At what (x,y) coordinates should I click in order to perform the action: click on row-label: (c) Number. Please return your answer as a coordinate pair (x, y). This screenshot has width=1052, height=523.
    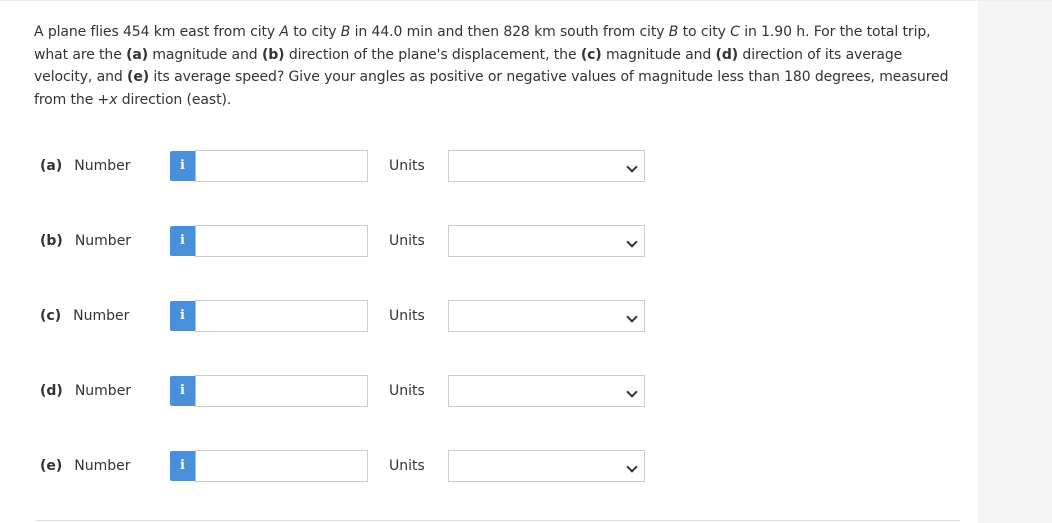
    Looking at the image, I should click on (84, 316).